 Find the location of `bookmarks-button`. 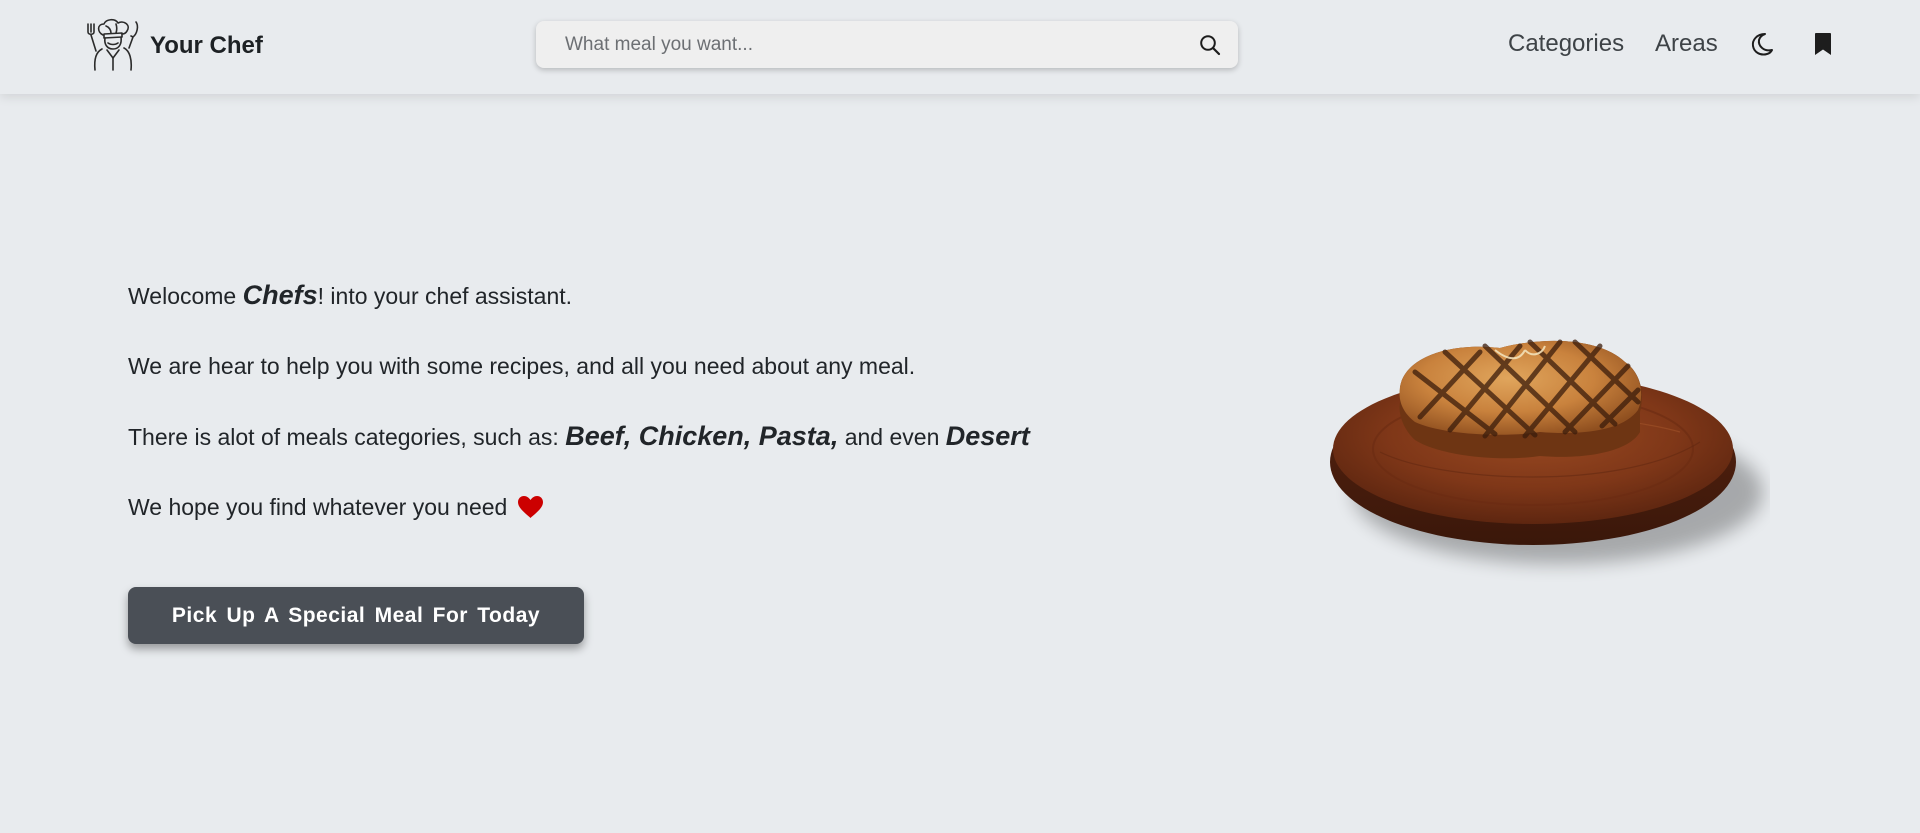

bookmarks-button is located at coordinates (1823, 44).